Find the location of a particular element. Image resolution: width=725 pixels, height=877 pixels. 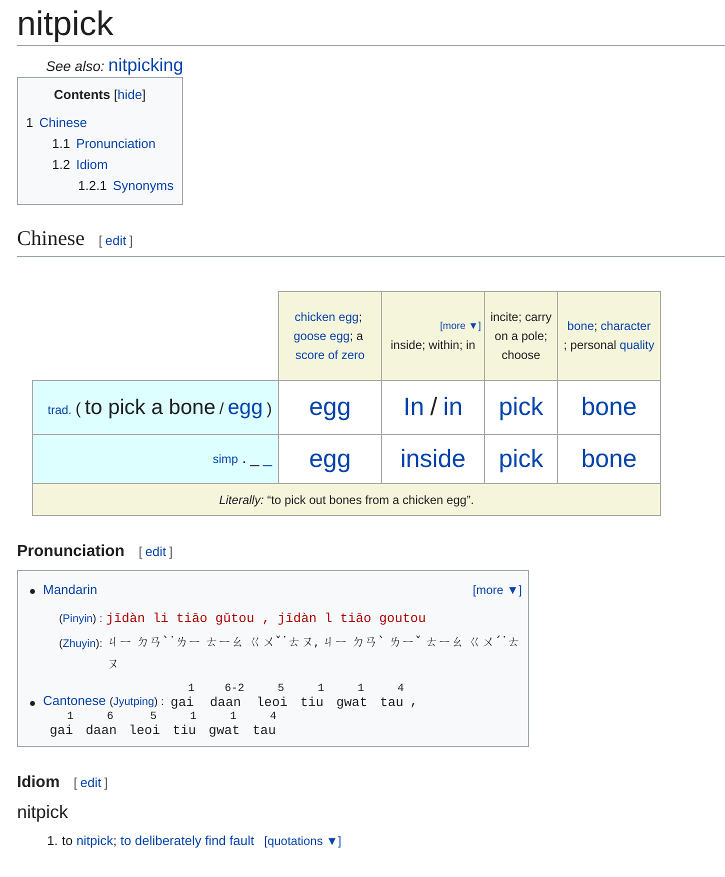

word-link: egg is located at coordinates (245, 408).